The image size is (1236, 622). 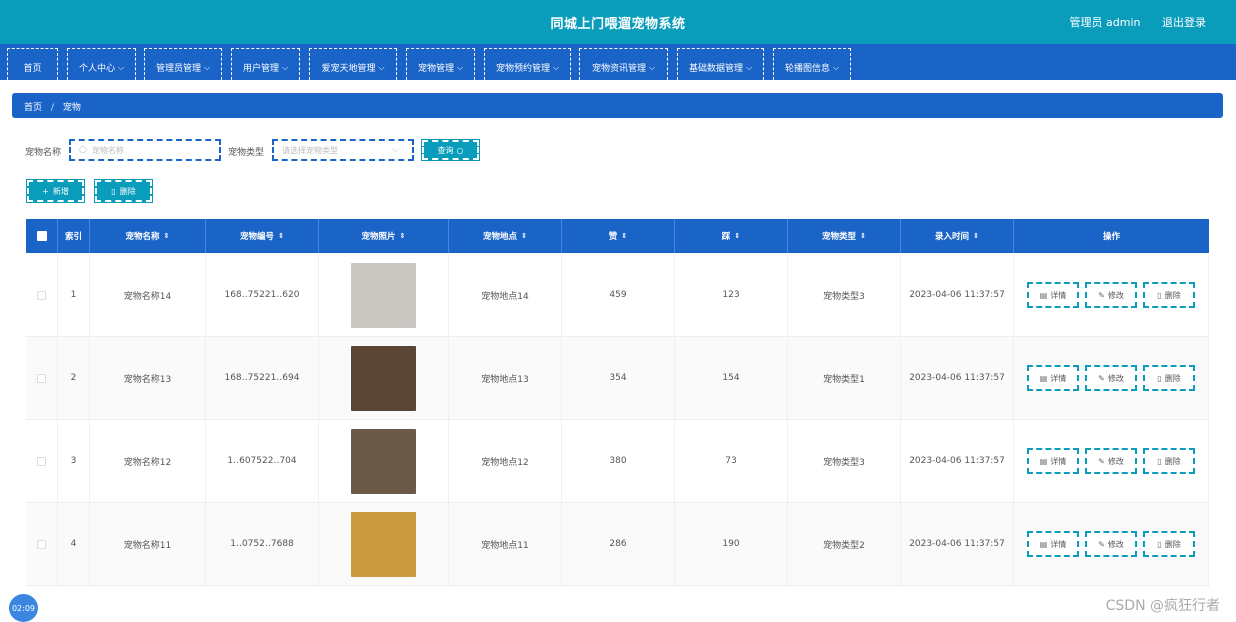 I want to click on timer-badge: 02:09, so click(x=23, y=608).